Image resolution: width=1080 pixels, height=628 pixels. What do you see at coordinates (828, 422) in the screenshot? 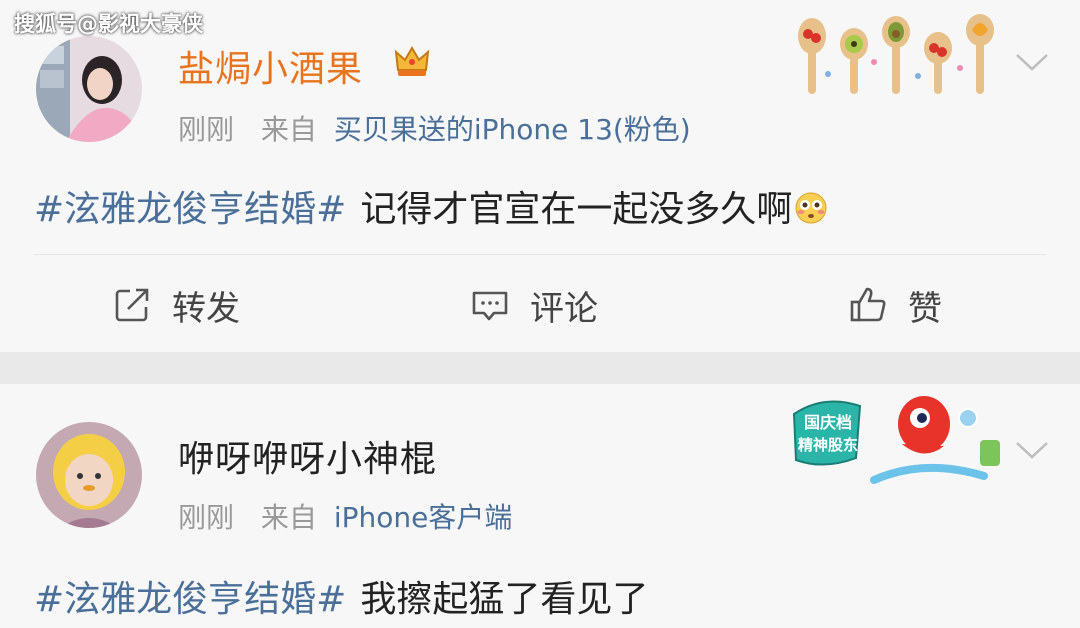
I see `badge-line-1: 国庆档` at bounding box center [828, 422].